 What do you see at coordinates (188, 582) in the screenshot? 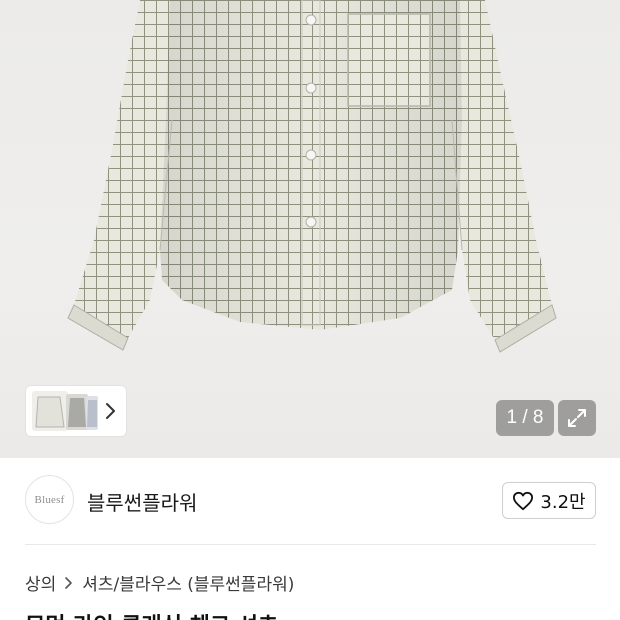
I see `breadcrumb-level2: 셔츠/블라우스 (블루썬플라워)` at bounding box center [188, 582].